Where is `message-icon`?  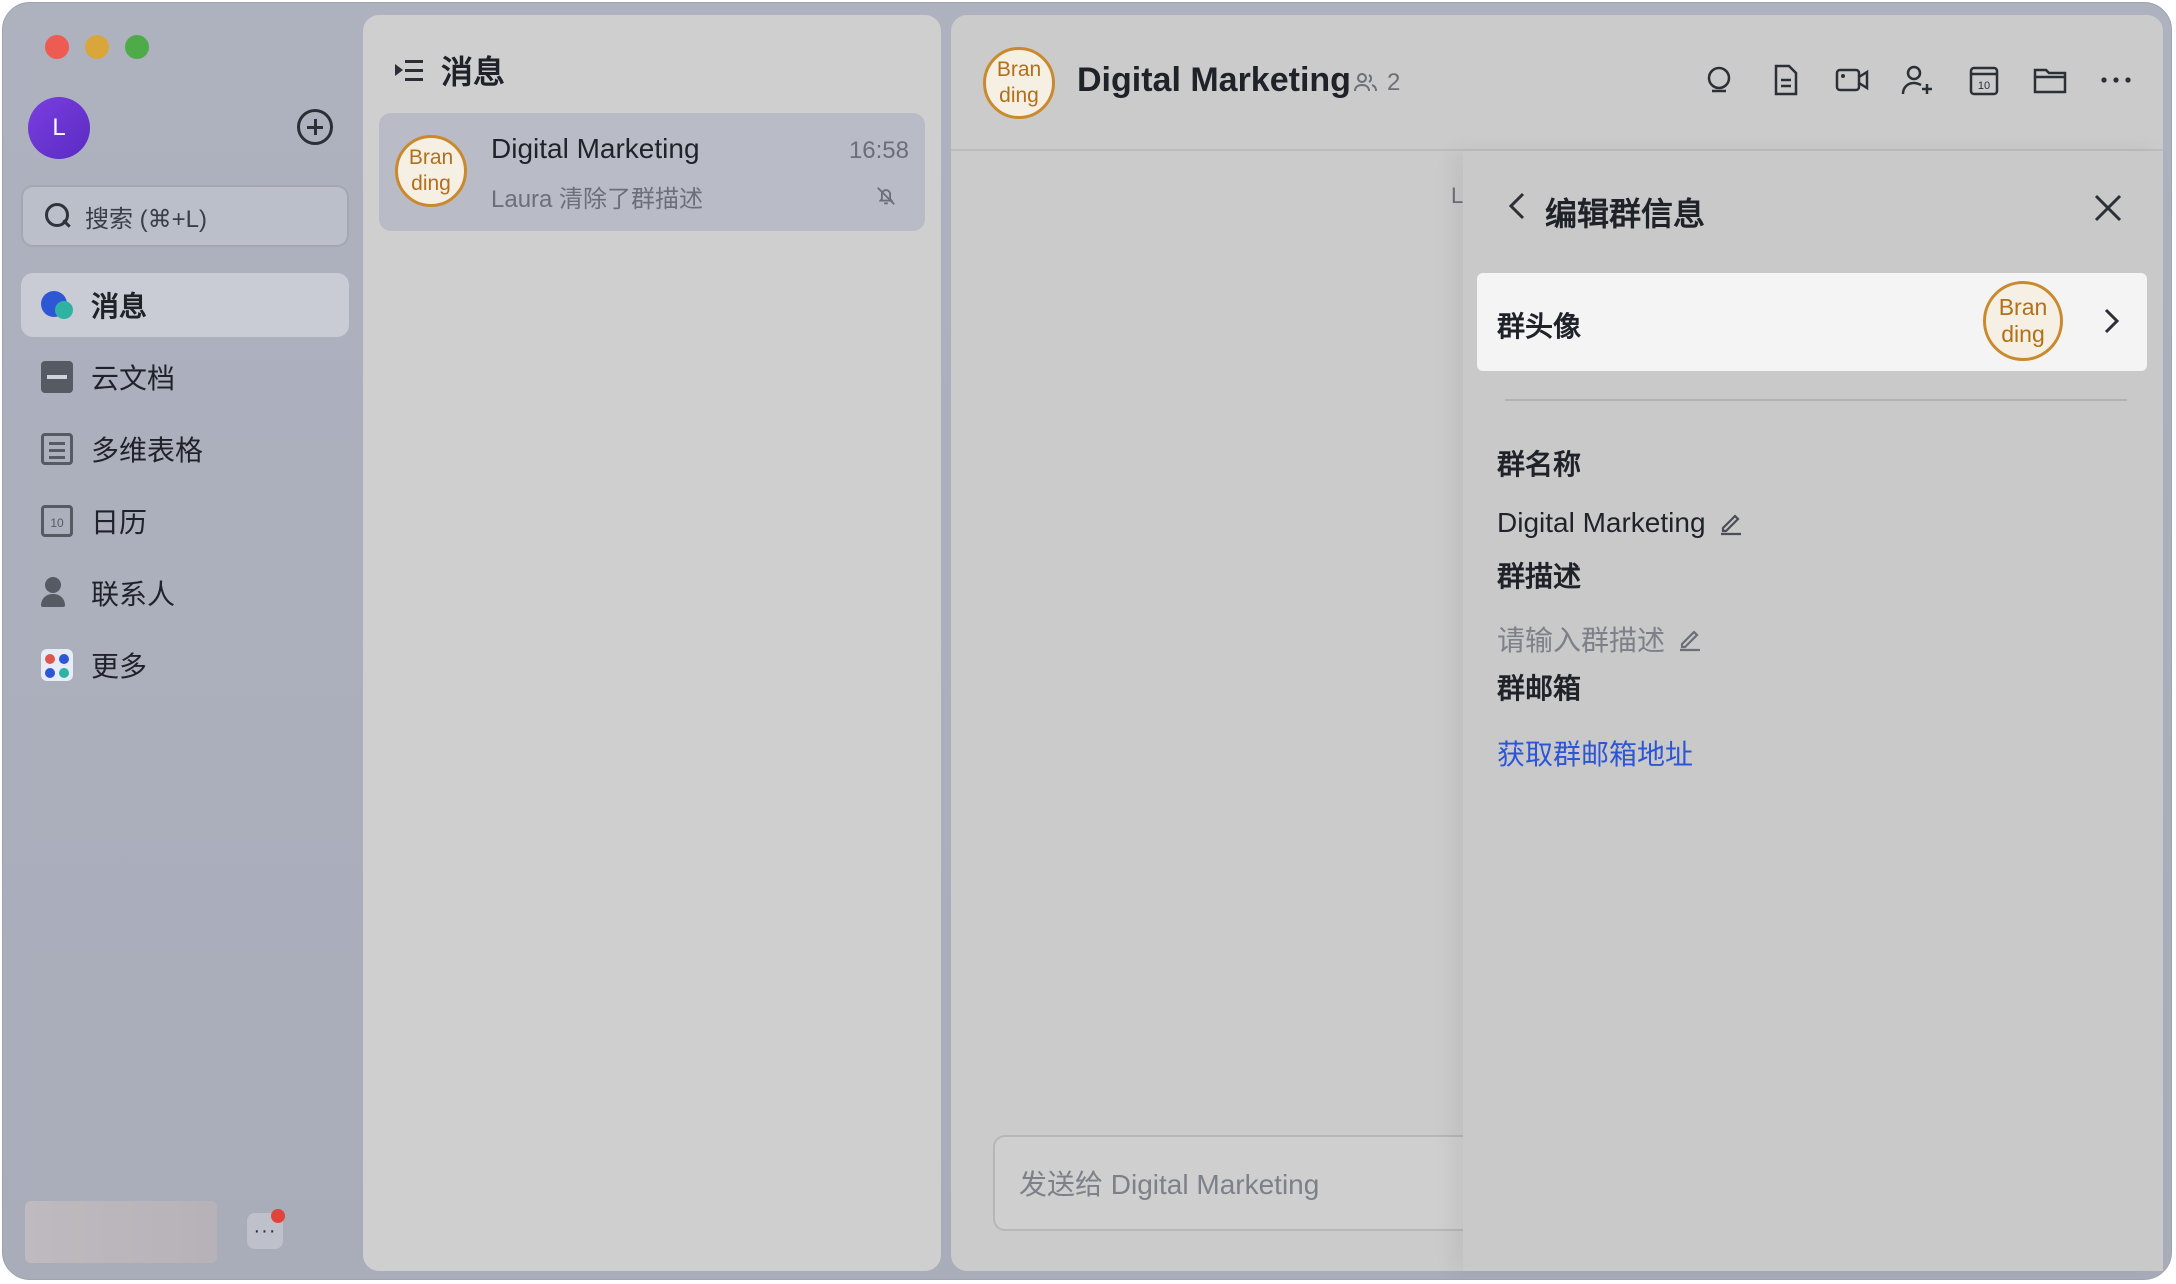 message-icon is located at coordinates (57, 305).